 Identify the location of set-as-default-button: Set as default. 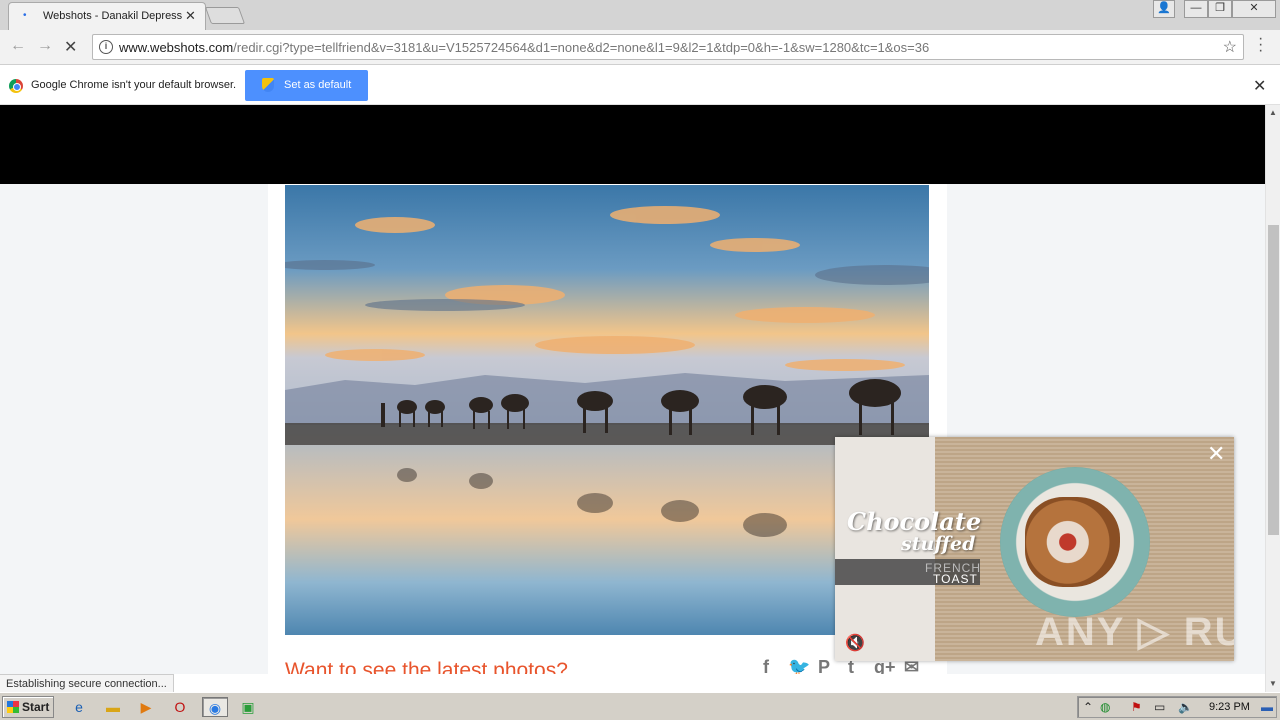
(306, 85).